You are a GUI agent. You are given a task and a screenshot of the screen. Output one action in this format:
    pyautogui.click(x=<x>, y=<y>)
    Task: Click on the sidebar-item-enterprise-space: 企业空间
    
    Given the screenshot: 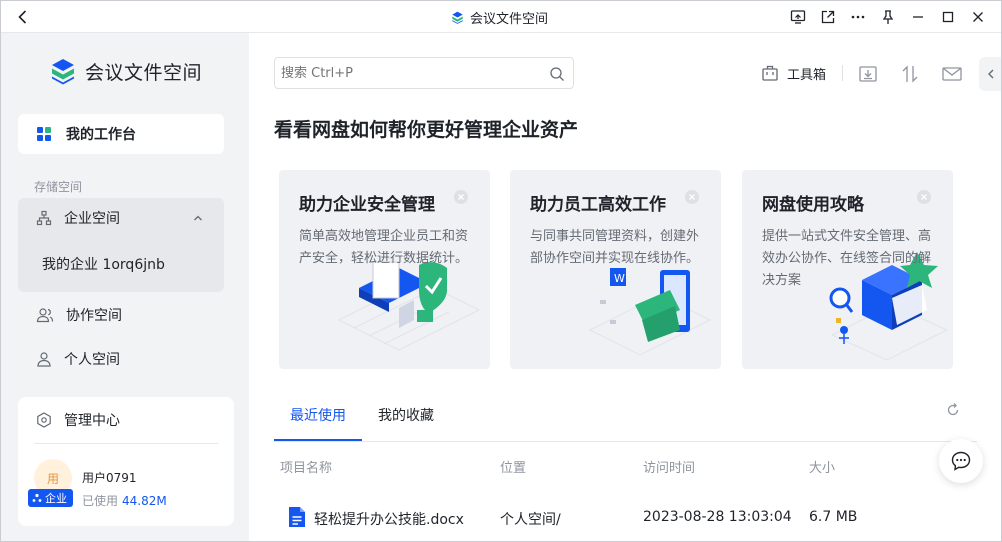 What is the action you would take?
    pyautogui.click(x=121, y=218)
    